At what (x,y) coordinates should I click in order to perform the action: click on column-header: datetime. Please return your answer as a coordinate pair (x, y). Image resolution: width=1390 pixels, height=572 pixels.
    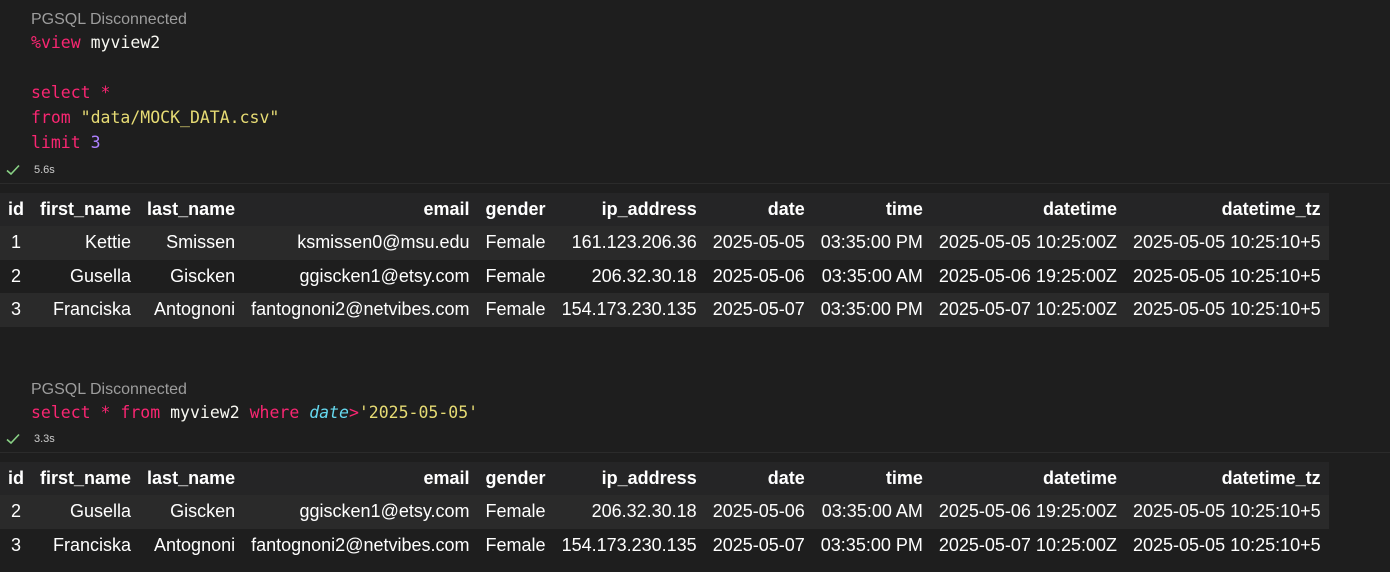
    Looking at the image, I should click on (1079, 209).